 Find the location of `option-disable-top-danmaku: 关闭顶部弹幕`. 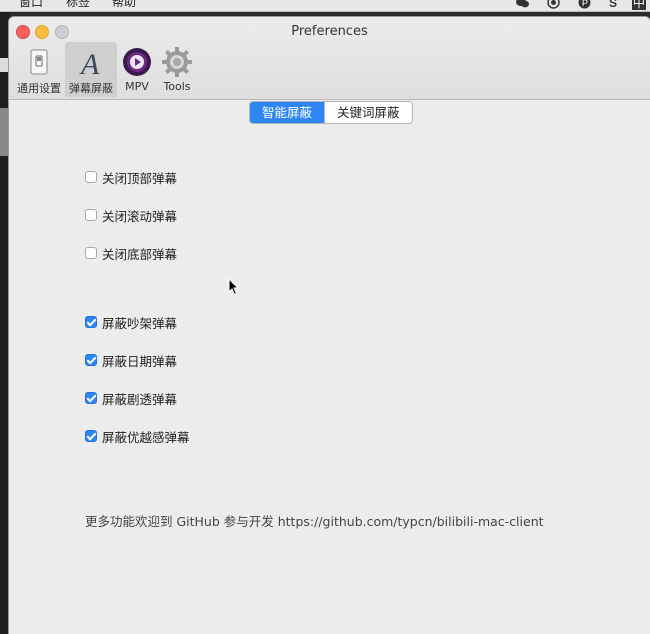

option-disable-top-danmaku: 关闭顶部弹幕 is located at coordinates (131, 177).